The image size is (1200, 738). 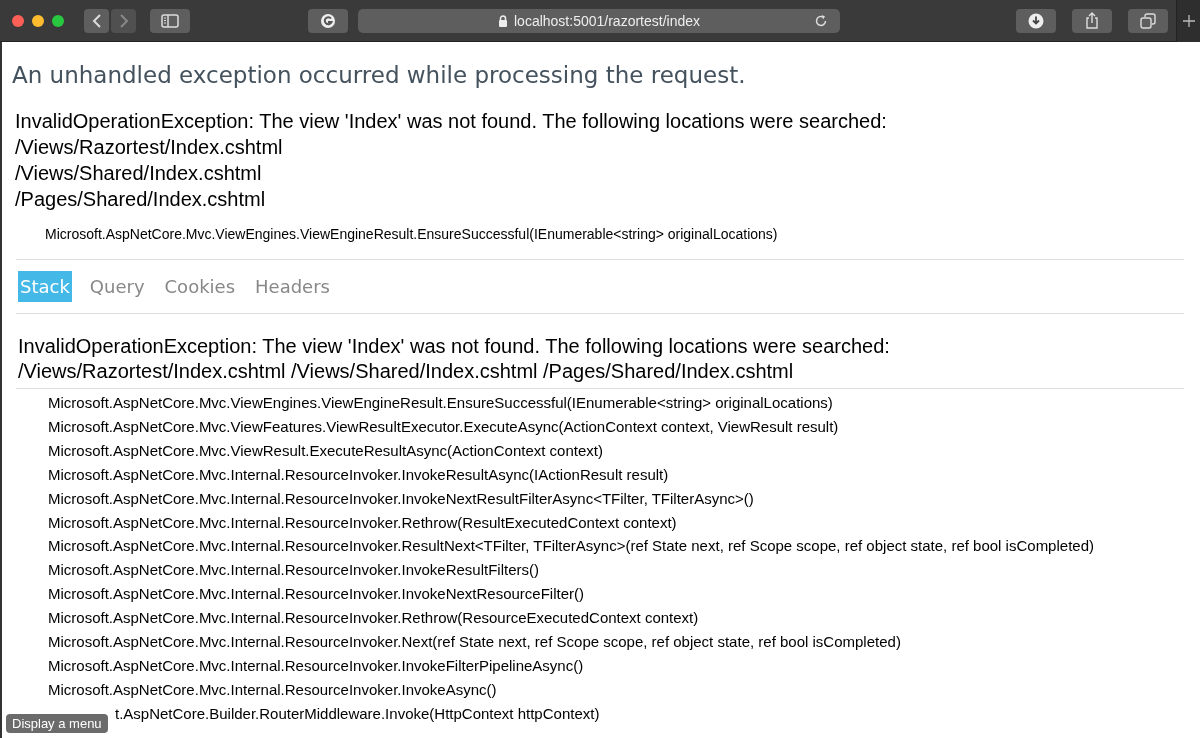 What do you see at coordinates (607, 20) in the screenshot?
I see `url-text: localhost:5001/razortest/index` at bounding box center [607, 20].